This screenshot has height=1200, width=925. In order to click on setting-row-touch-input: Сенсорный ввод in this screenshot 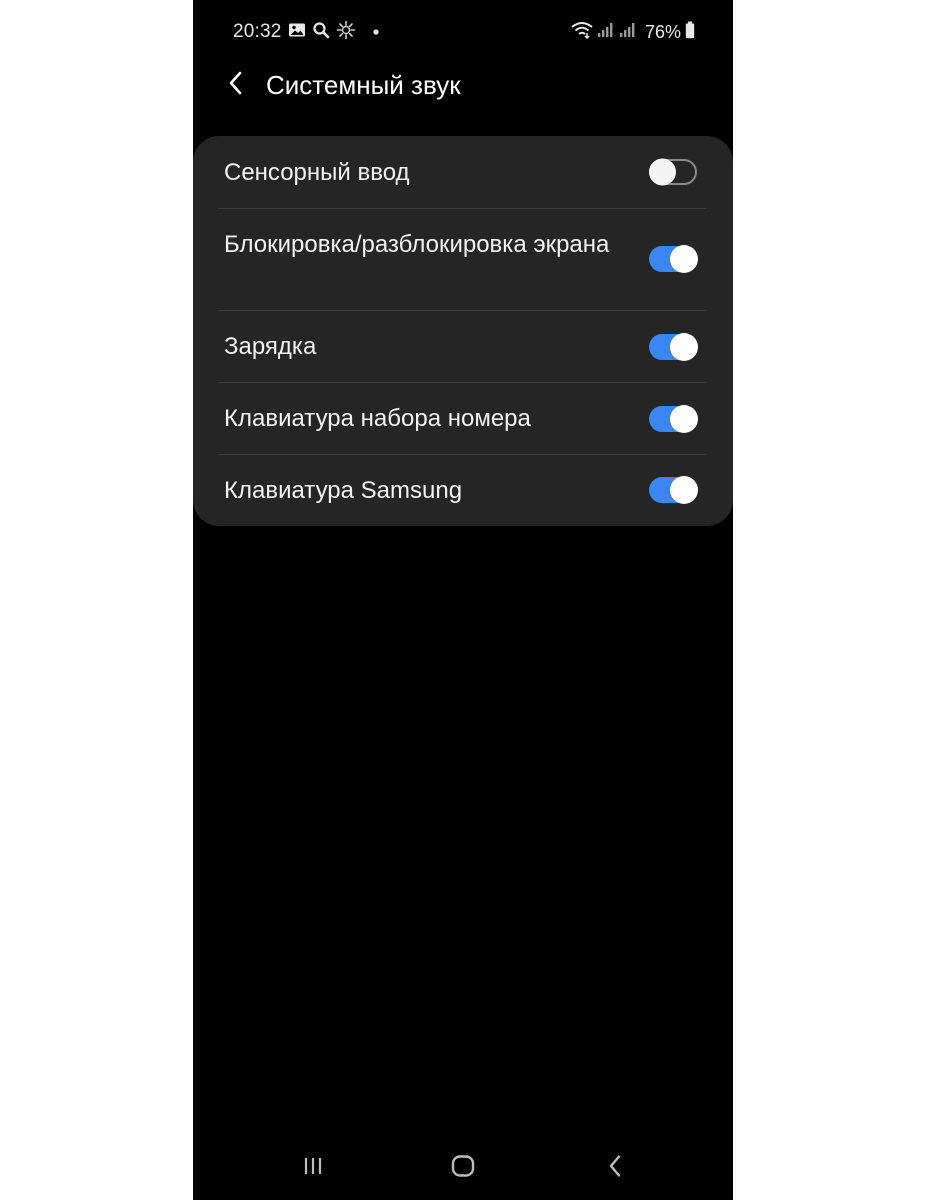, I will do `click(463, 172)`.